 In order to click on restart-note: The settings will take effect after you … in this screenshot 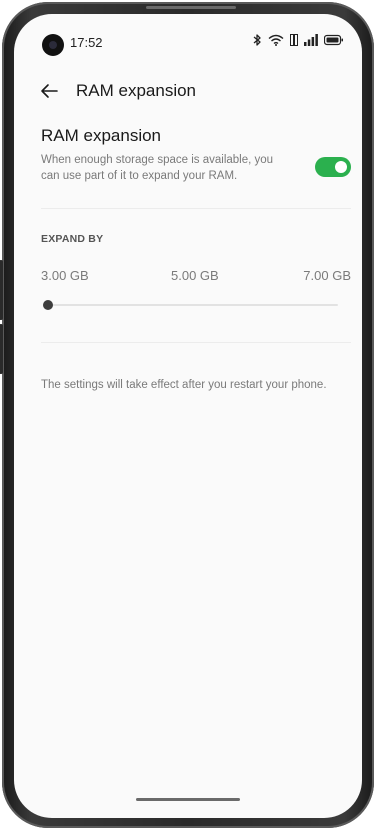, I will do `click(184, 385)`.